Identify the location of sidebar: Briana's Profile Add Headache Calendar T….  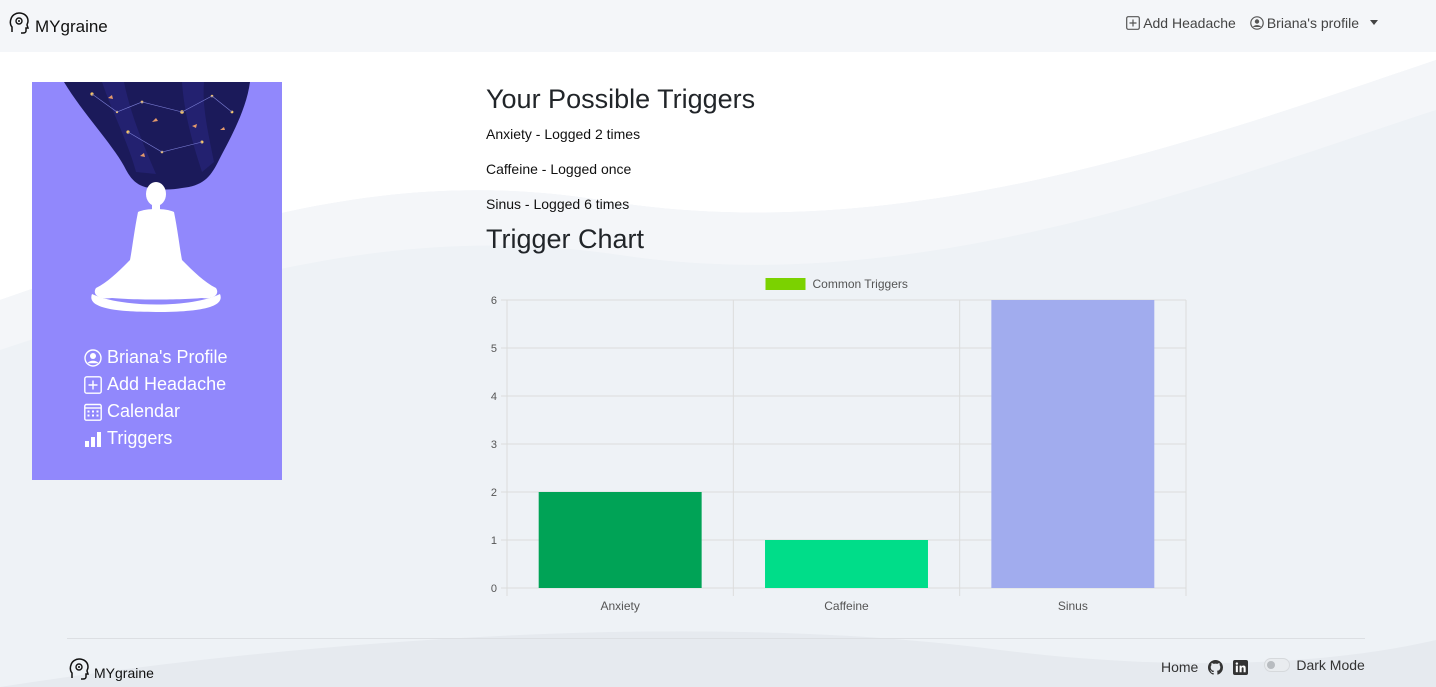
(157, 281).